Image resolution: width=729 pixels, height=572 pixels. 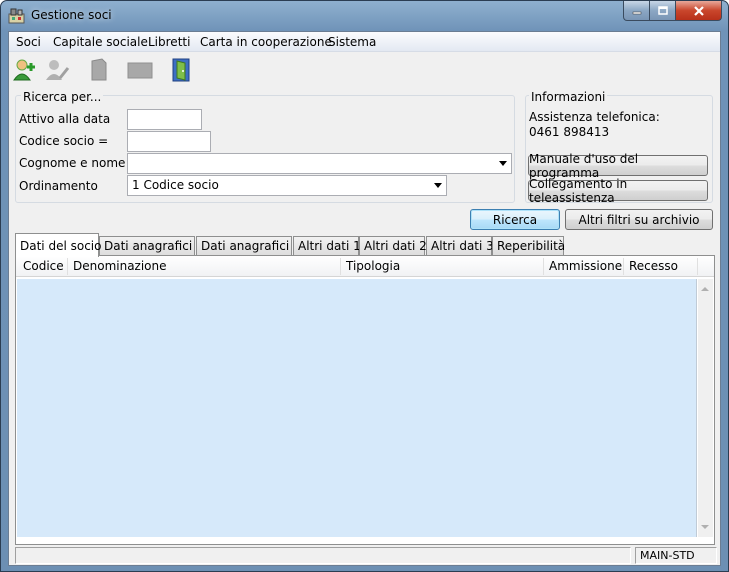 What do you see at coordinates (40, 266) in the screenshot?
I see `column-header-codice: Codice` at bounding box center [40, 266].